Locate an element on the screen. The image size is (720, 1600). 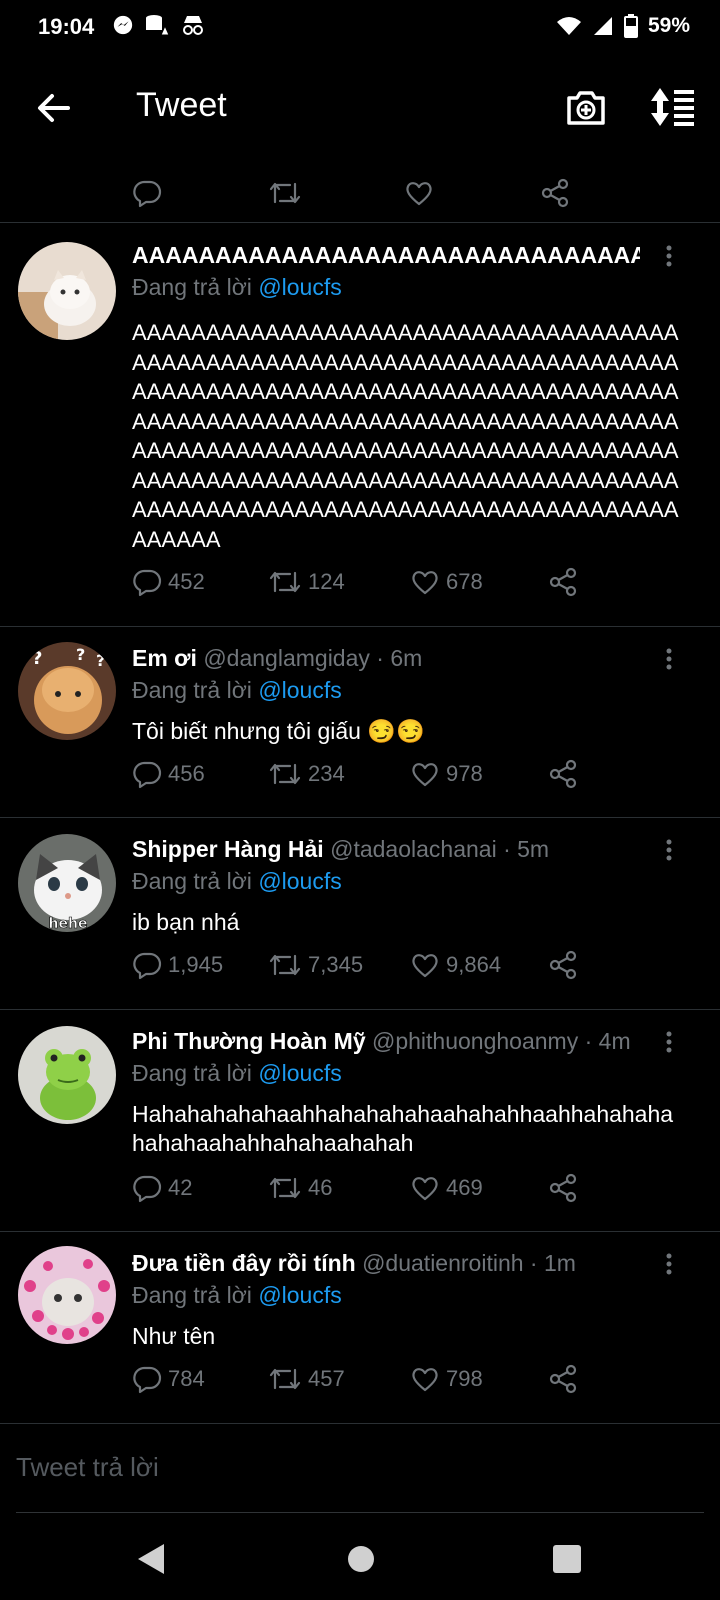
cat-avatar-image is located at coordinates (67, 291).